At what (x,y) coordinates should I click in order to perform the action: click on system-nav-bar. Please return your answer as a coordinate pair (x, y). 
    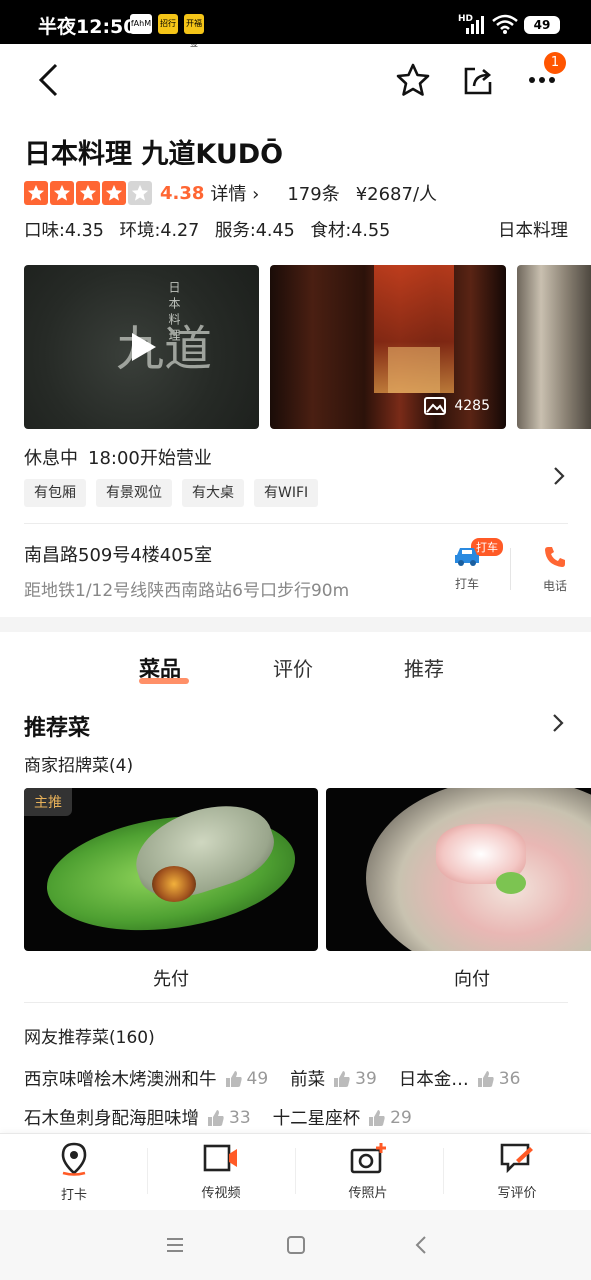
    Looking at the image, I should click on (295, 1245).